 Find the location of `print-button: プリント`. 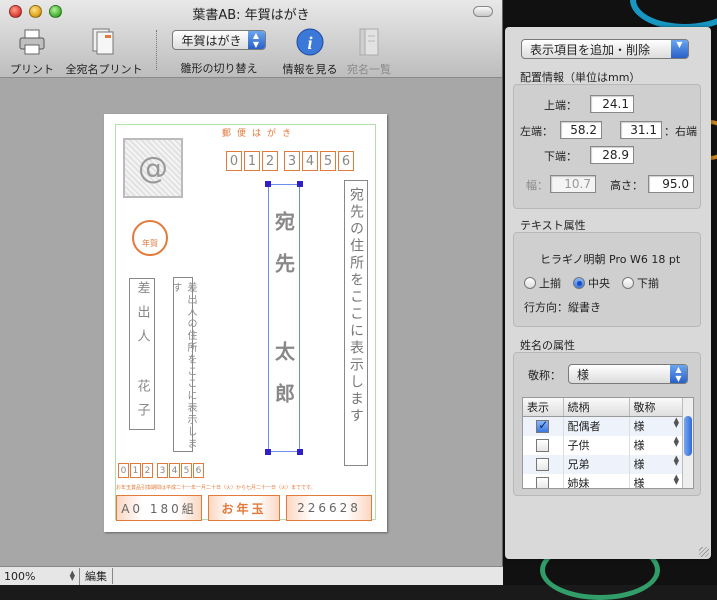

print-button: プリント is located at coordinates (32, 51).